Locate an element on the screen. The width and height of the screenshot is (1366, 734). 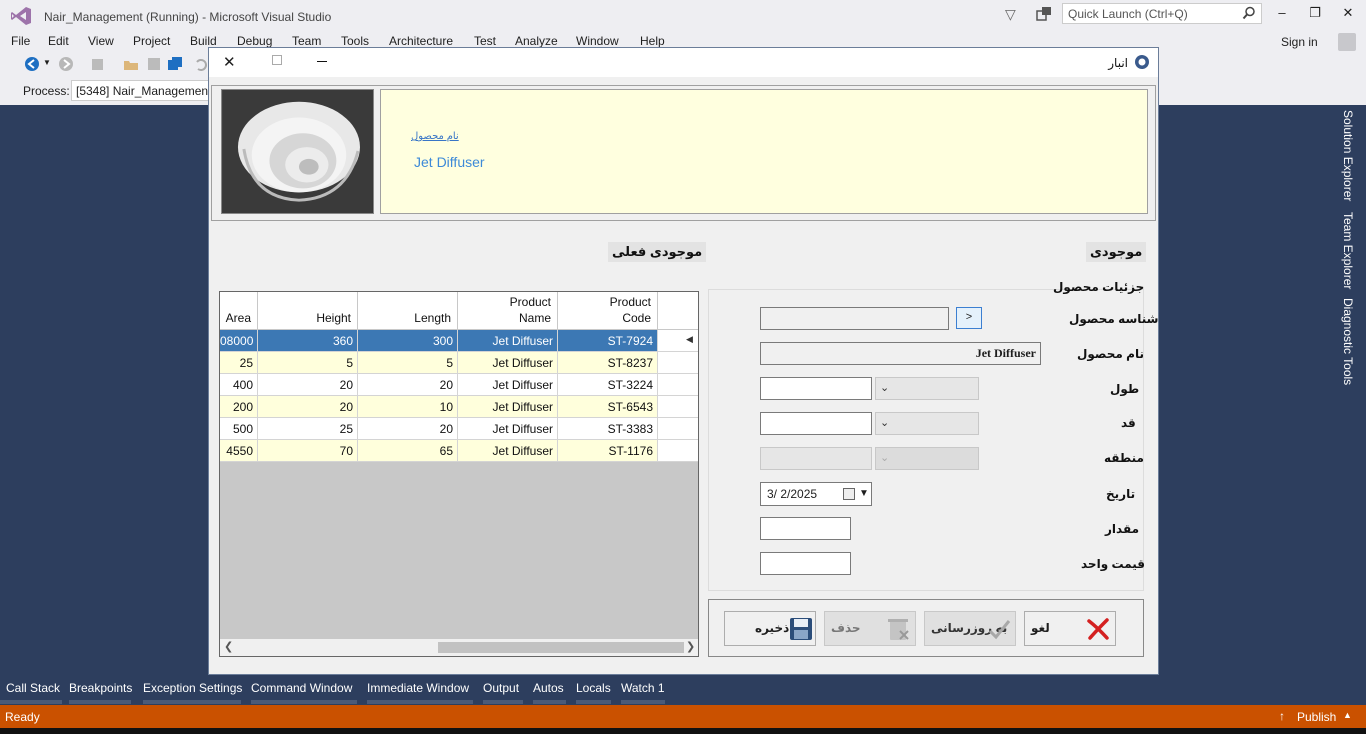
process-select: [5348] Nair_Management is located at coordinates (146, 90).